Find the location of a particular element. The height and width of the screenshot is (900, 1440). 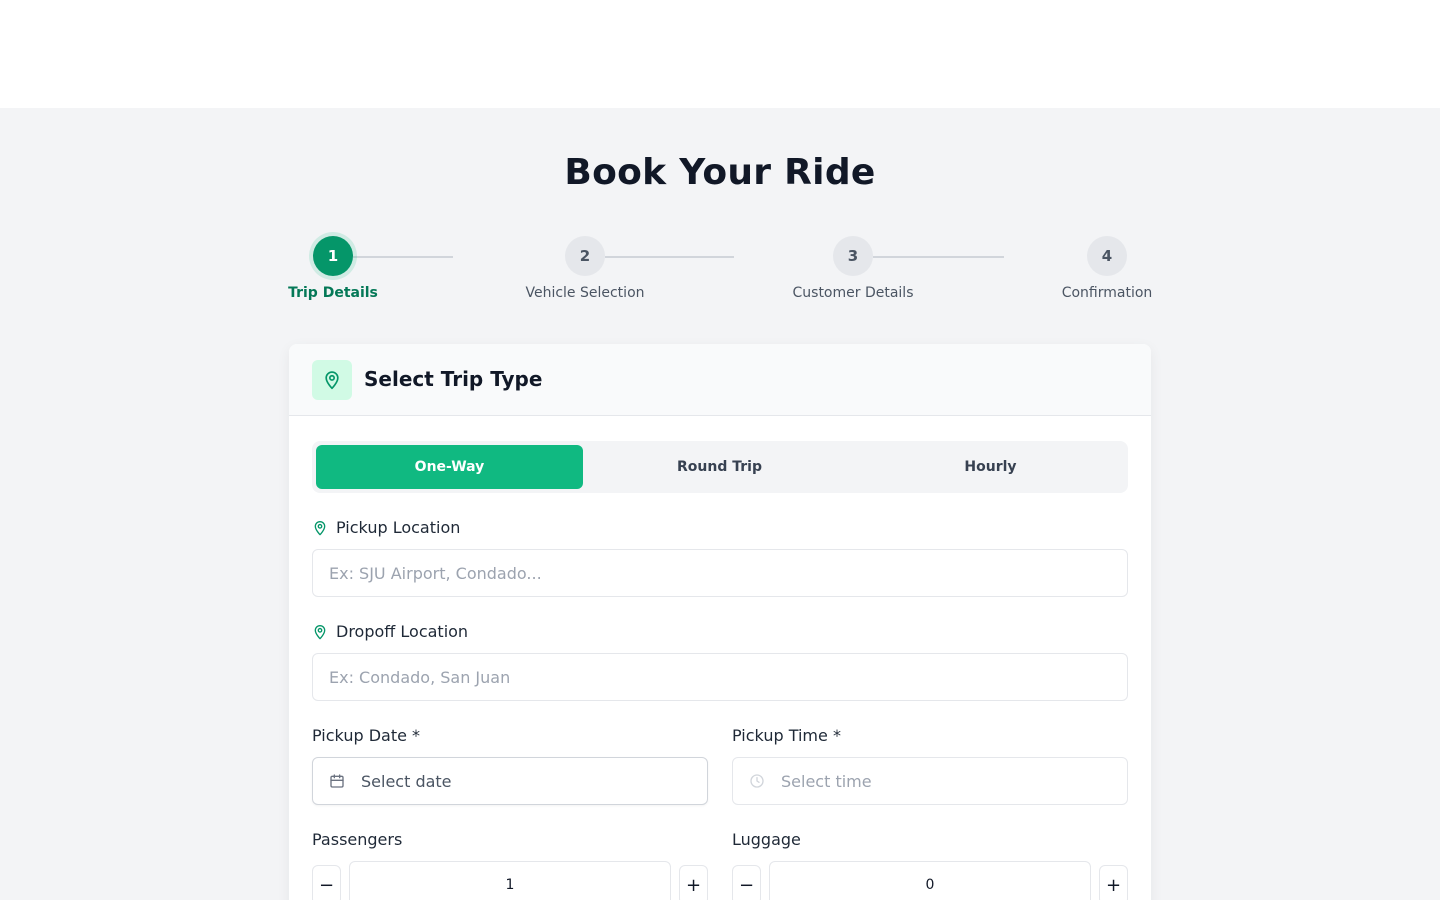

step-1-label: Trip Details is located at coordinates (333, 293).